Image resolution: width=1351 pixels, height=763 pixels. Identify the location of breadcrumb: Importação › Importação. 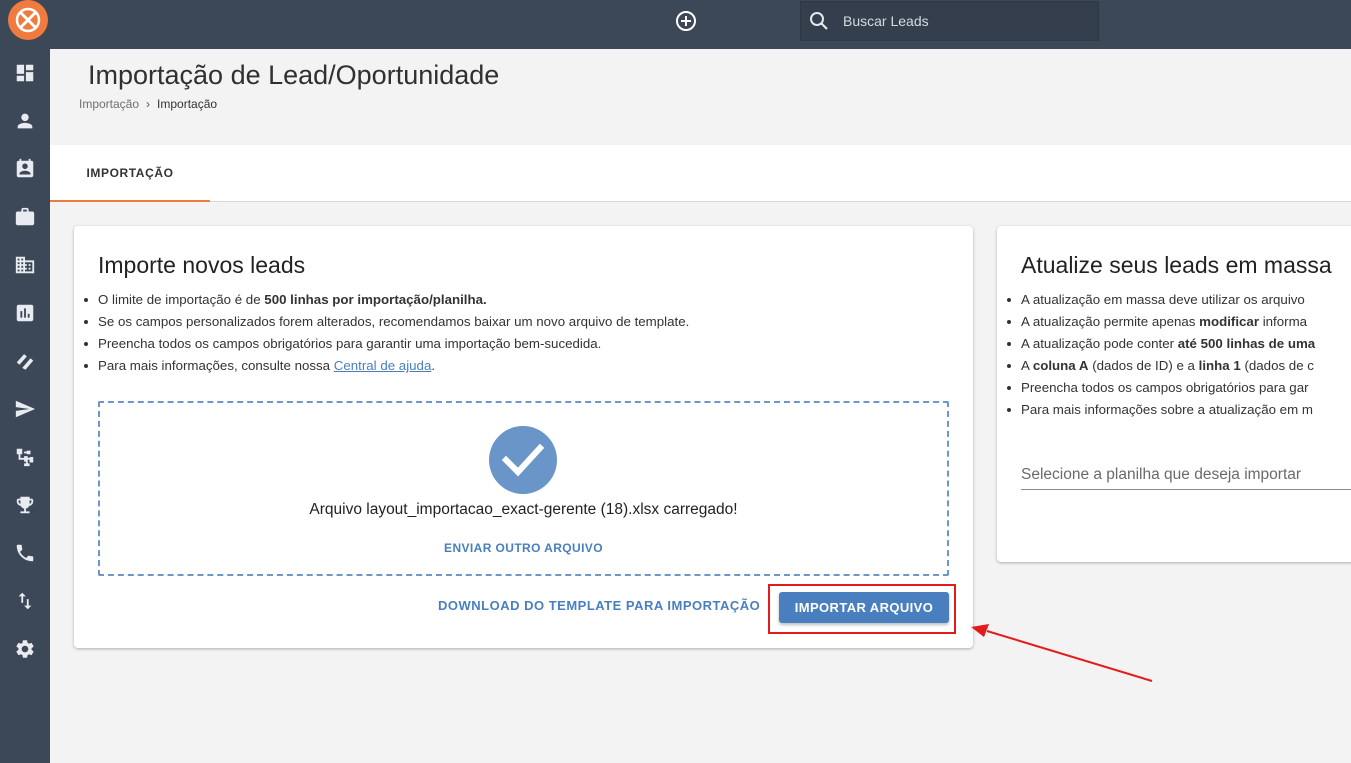
(148, 104).